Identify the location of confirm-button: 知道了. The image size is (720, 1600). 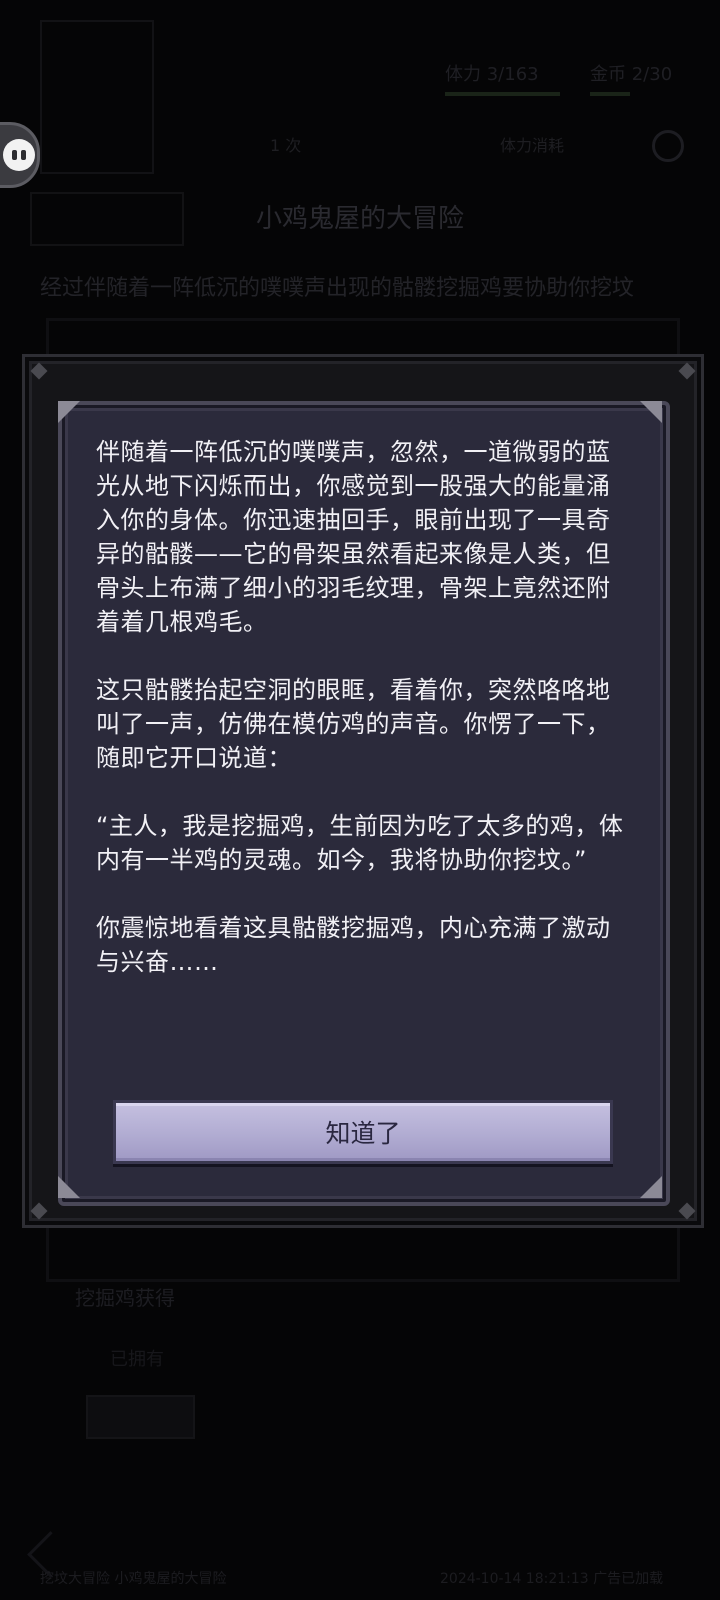
(363, 1132).